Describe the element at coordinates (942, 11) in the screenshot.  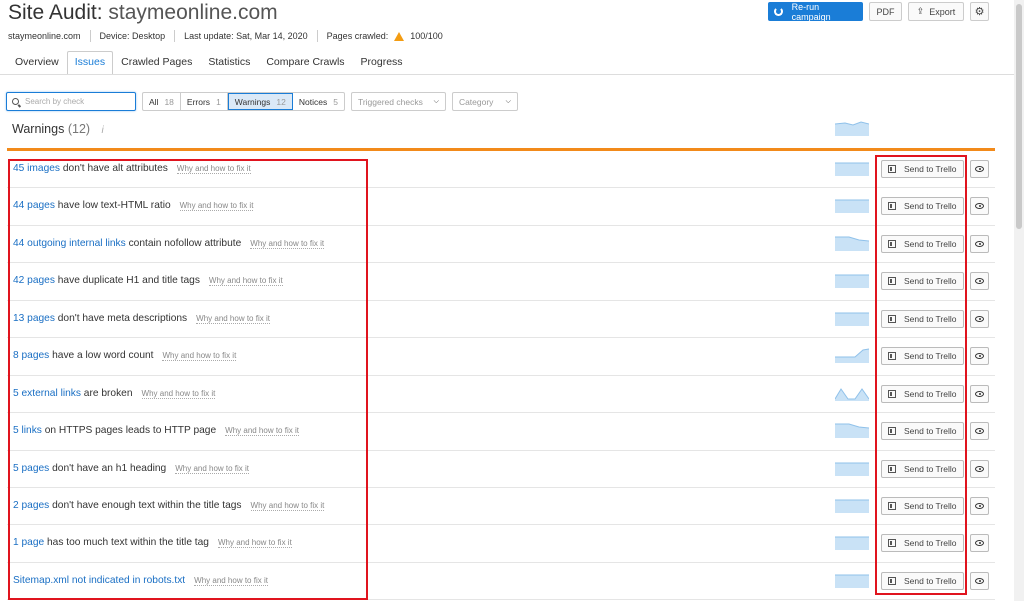
I see `export-label: Export` at that location.